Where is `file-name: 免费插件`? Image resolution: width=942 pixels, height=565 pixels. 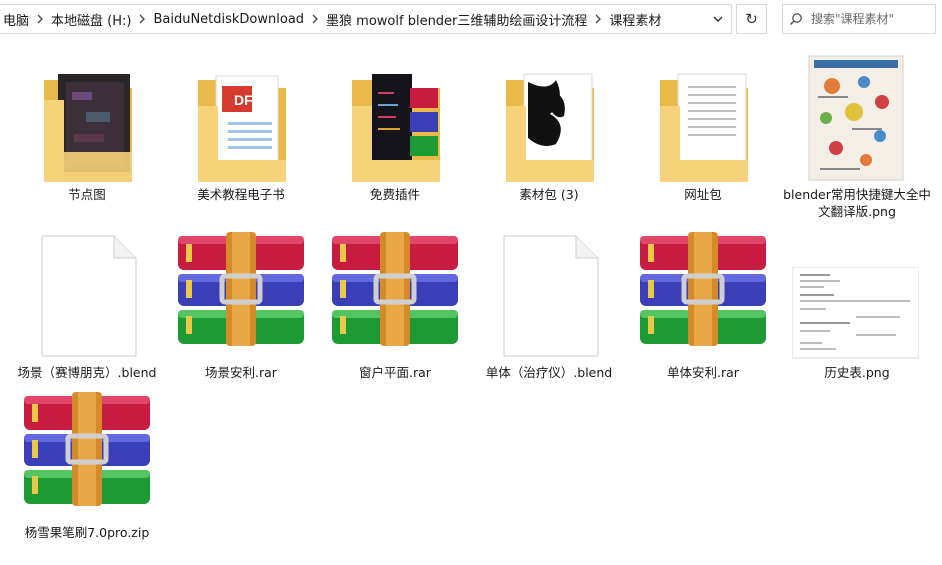 file-name: 免费插件 is located at coordinates (394, 194).